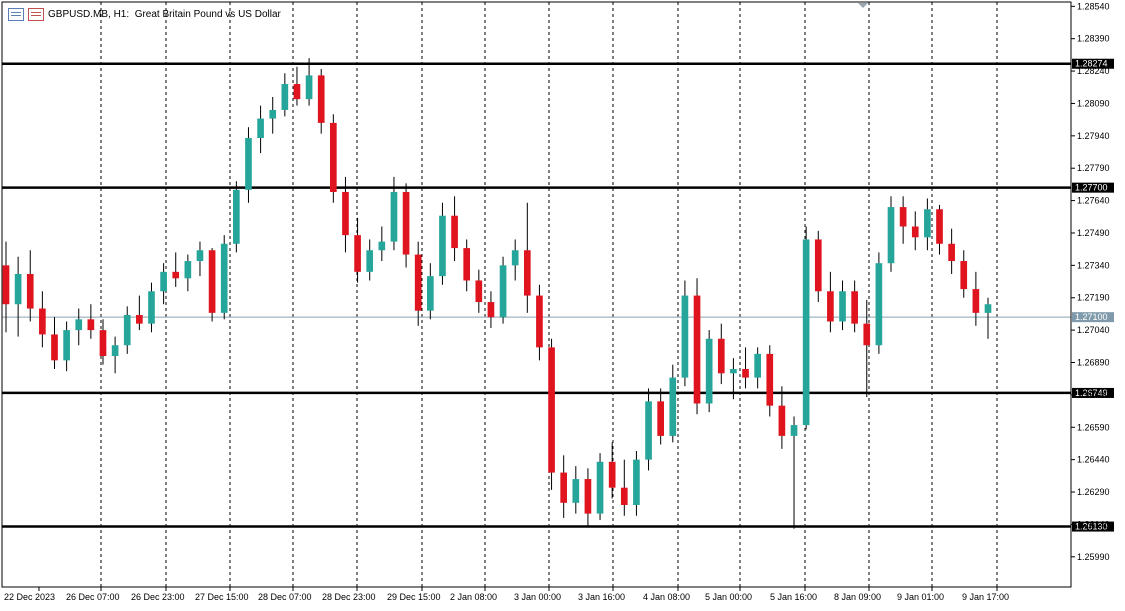 Image resolution: width=1125 pixels, height=611 pixels. What do you see at coordinates (29, 597) in the screenshot?
I see `x-tick-label: 22 Dec 2023` at bounding box center [29, 597].